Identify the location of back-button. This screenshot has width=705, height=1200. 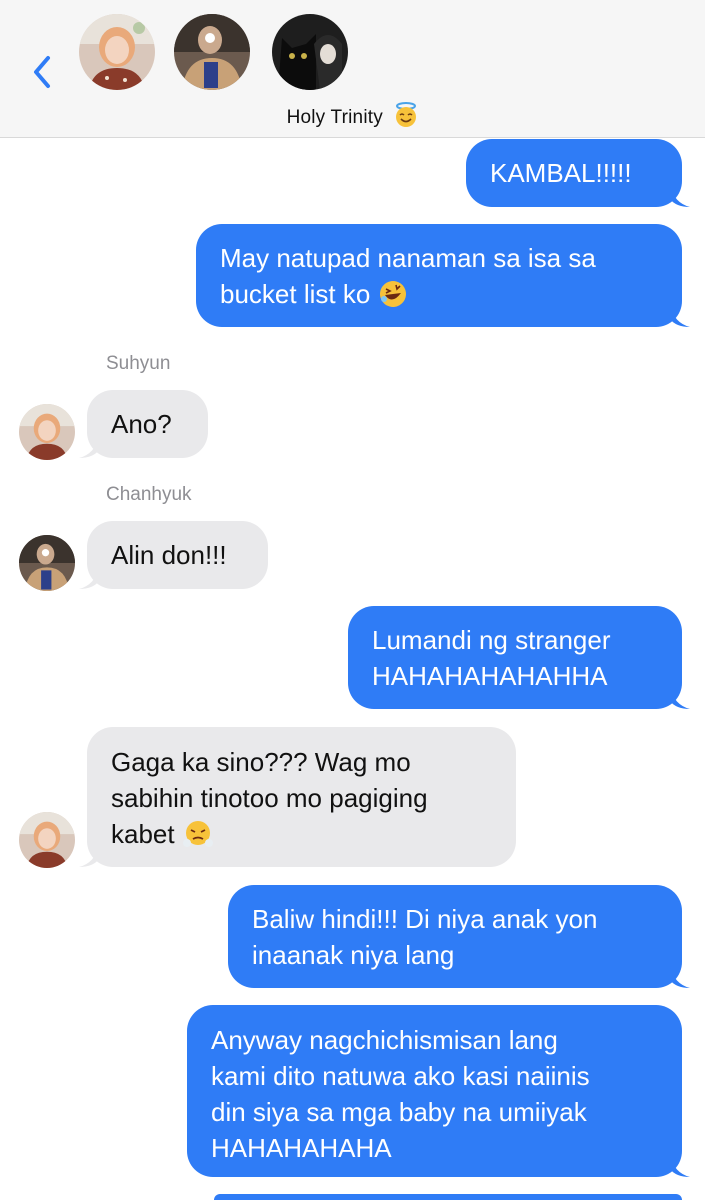
(43, 72).